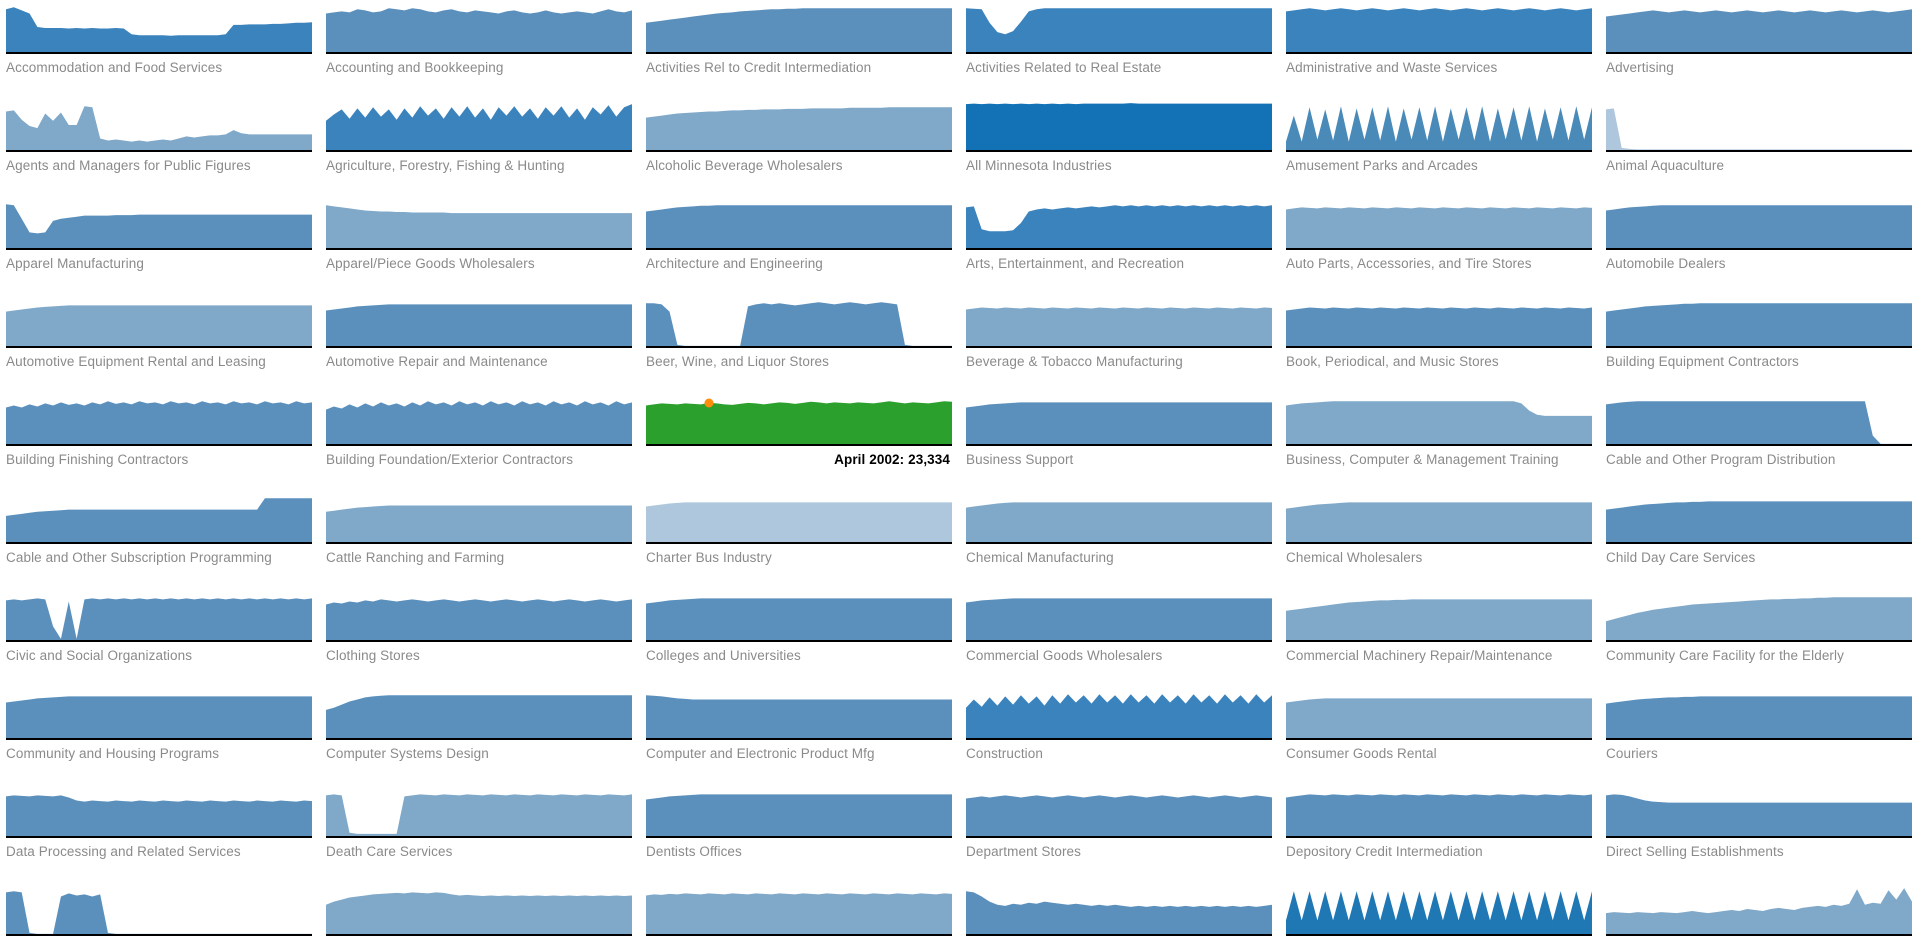  I want to click on sparkline-cell: Cable and Other Program Distribution, so click(1760, 441).